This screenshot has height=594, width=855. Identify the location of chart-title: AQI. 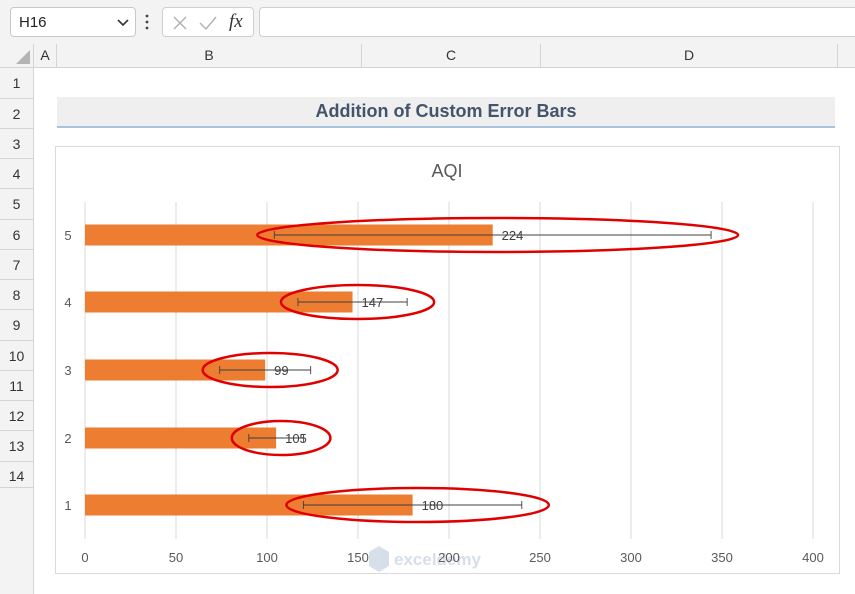
(446, 171).